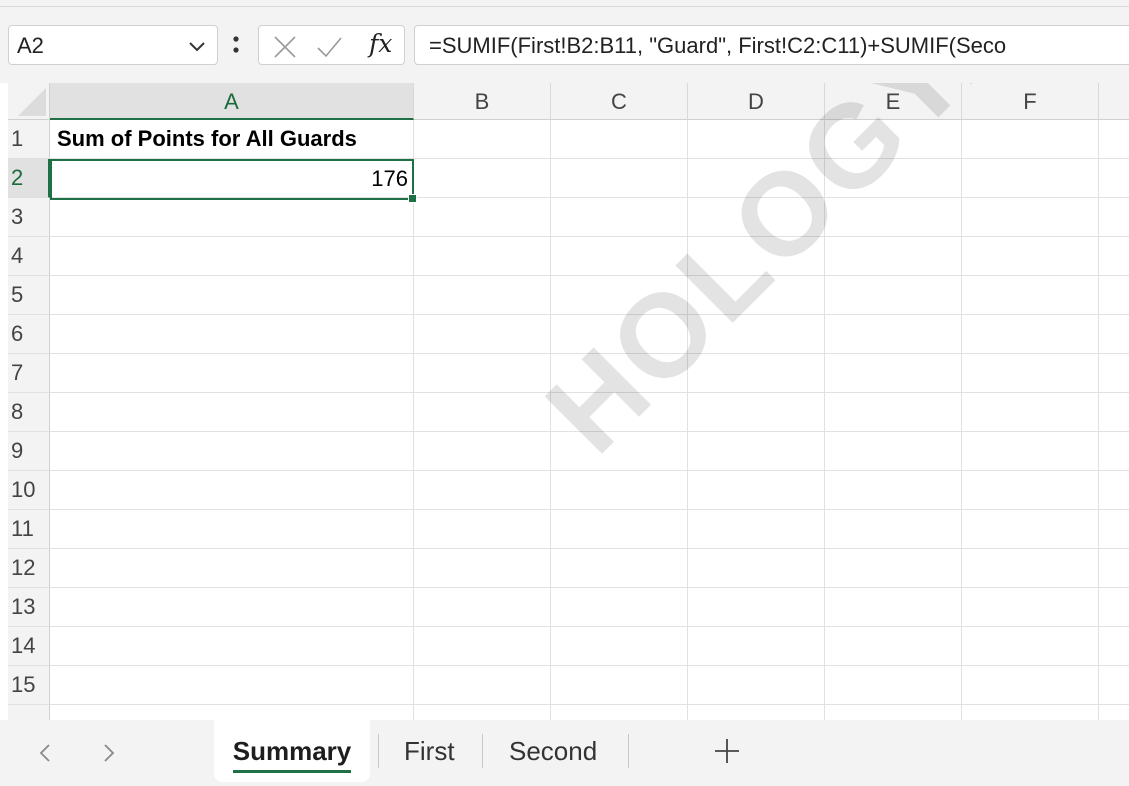 Image resolution: width=1129 pixels, height=786 pixels. I want to click on row-header: 10, so click(29, 490).